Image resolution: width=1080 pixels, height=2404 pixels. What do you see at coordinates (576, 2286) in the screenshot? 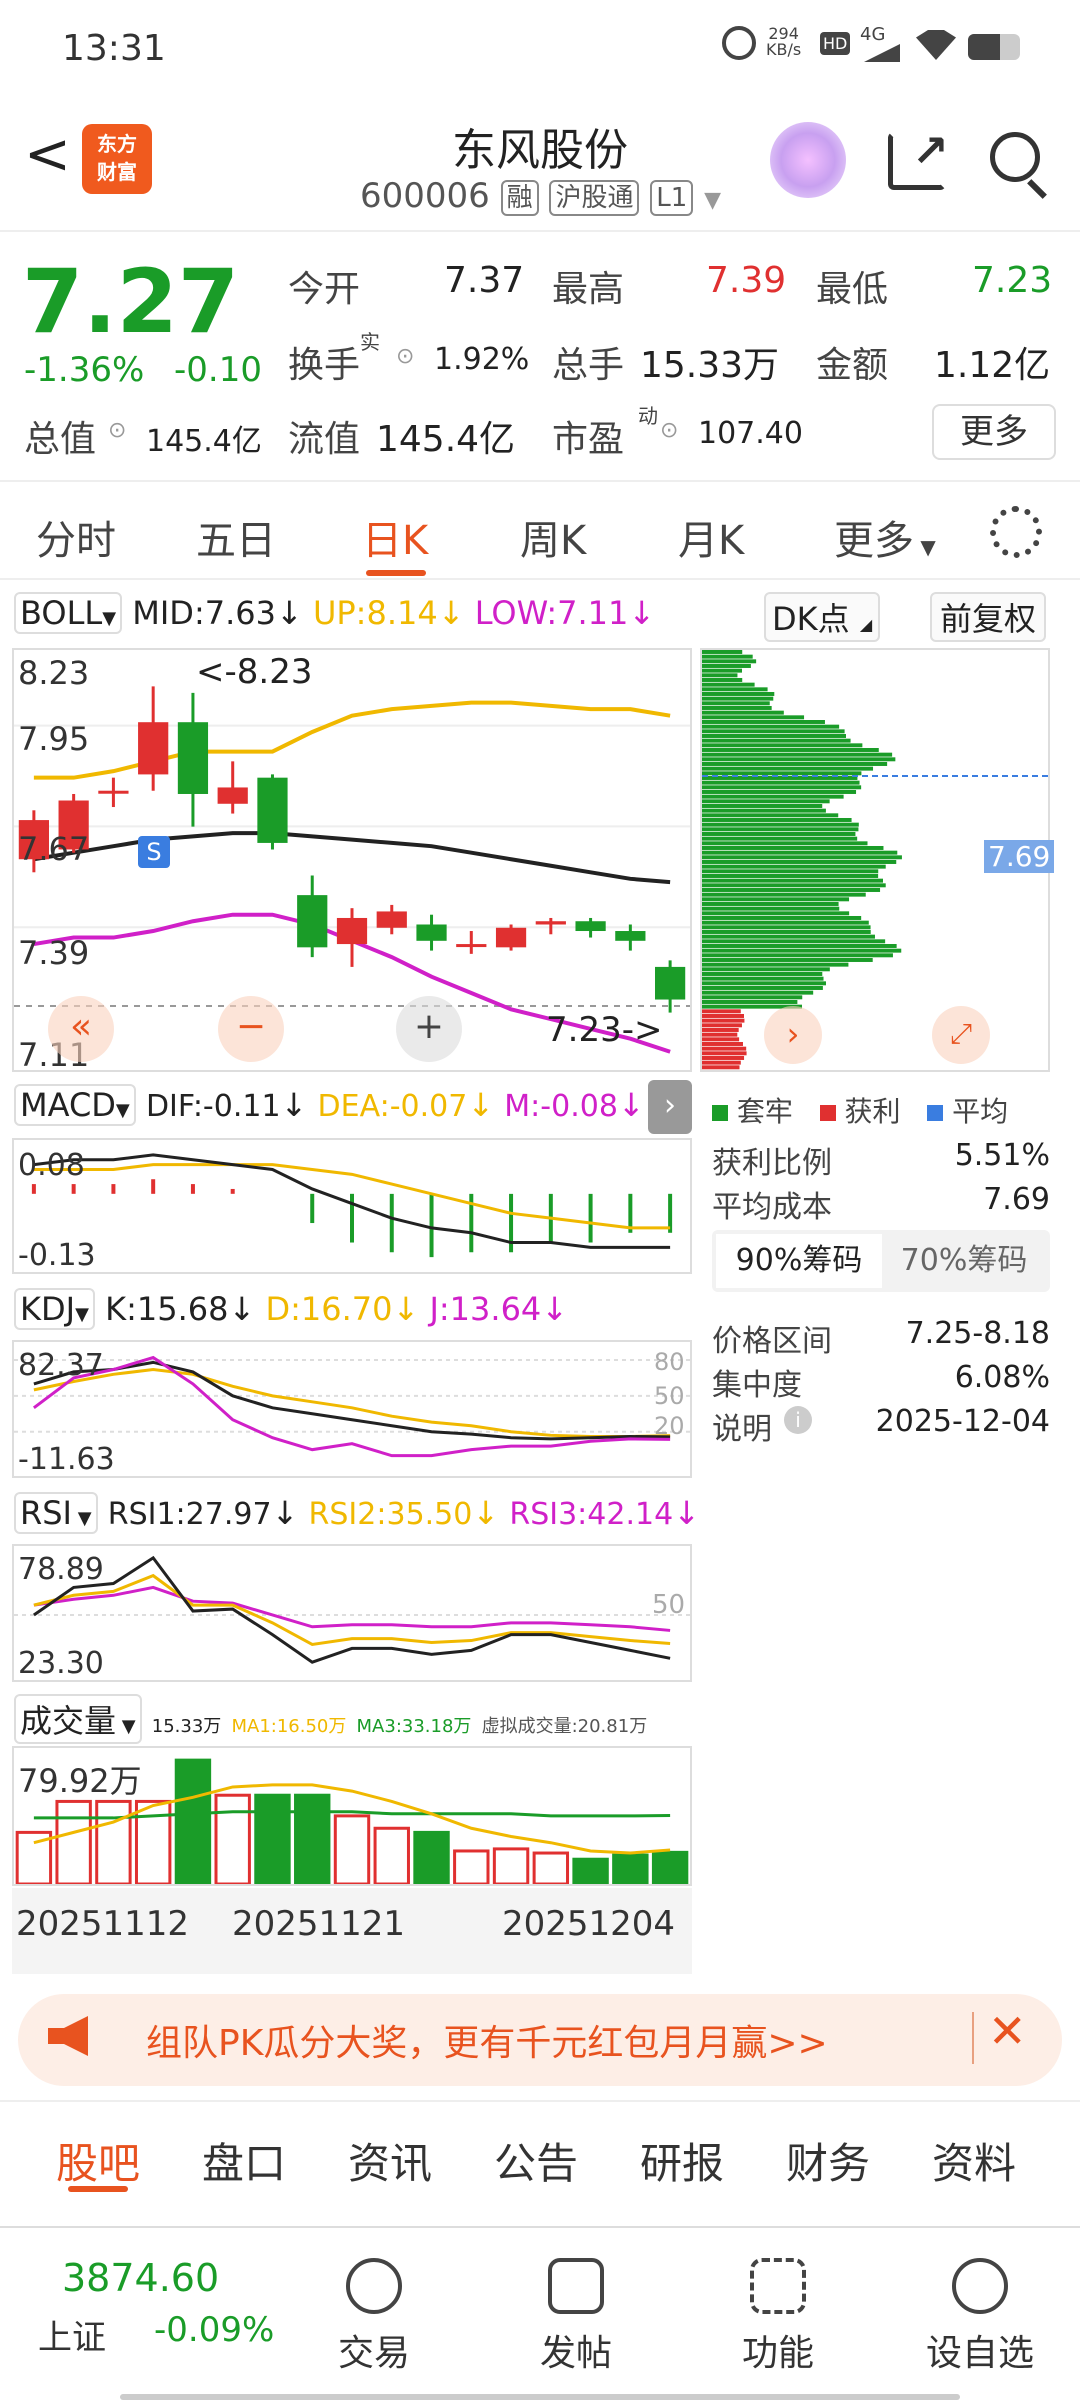
I see `edit-icon` at bounding box center [576, 2286].